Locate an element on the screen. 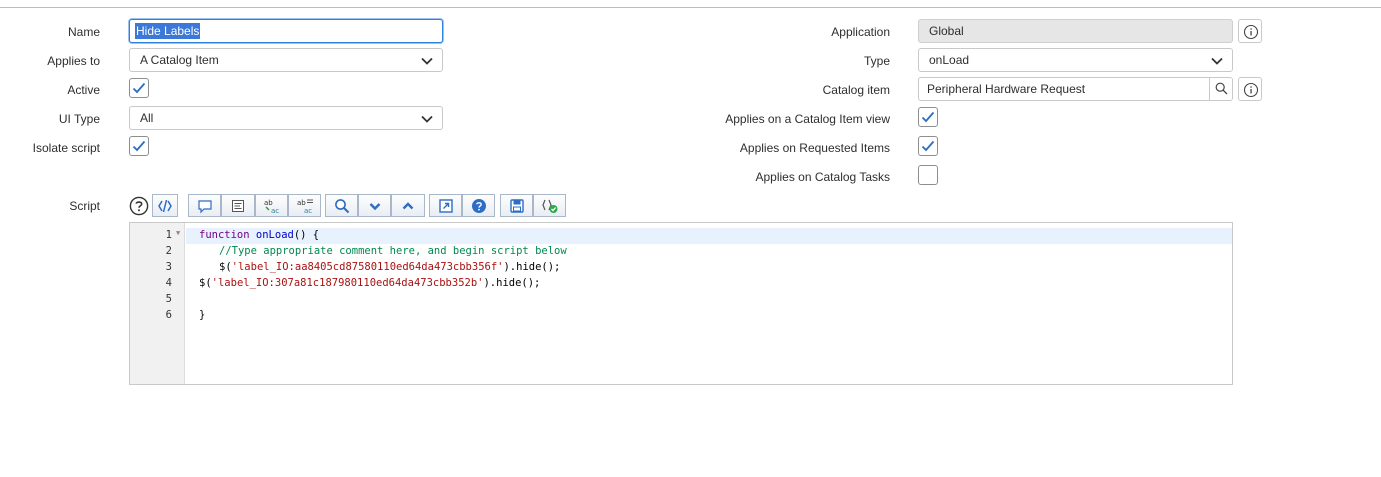  previous-icon is located at coordinates (408, 205).